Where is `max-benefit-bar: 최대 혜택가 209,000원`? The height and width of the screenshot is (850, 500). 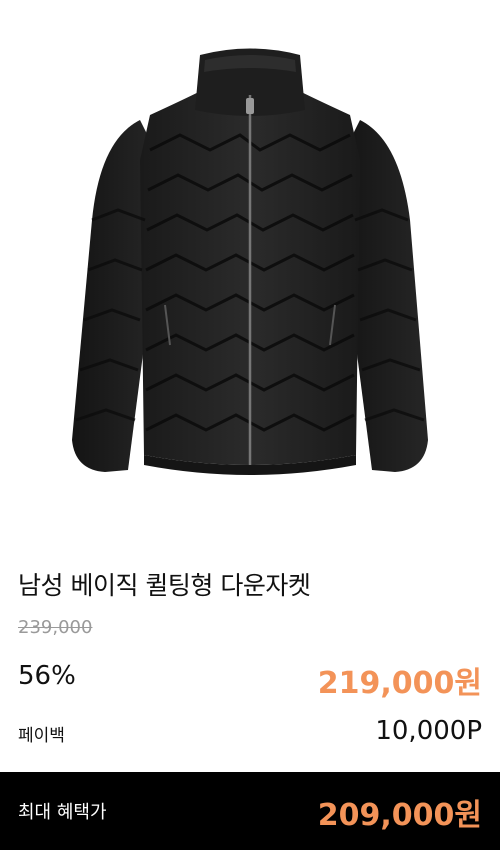 max-benefit-bar: 최대 혜택가 209,000원 is located at coordinates (250, 811).